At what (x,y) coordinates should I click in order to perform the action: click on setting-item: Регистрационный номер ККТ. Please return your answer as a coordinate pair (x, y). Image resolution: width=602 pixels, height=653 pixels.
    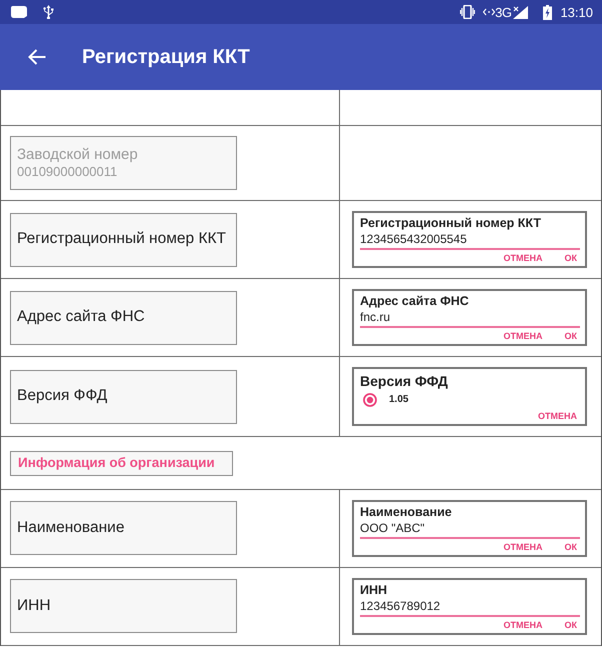
    Looking at the image, I should click on (123, 239).